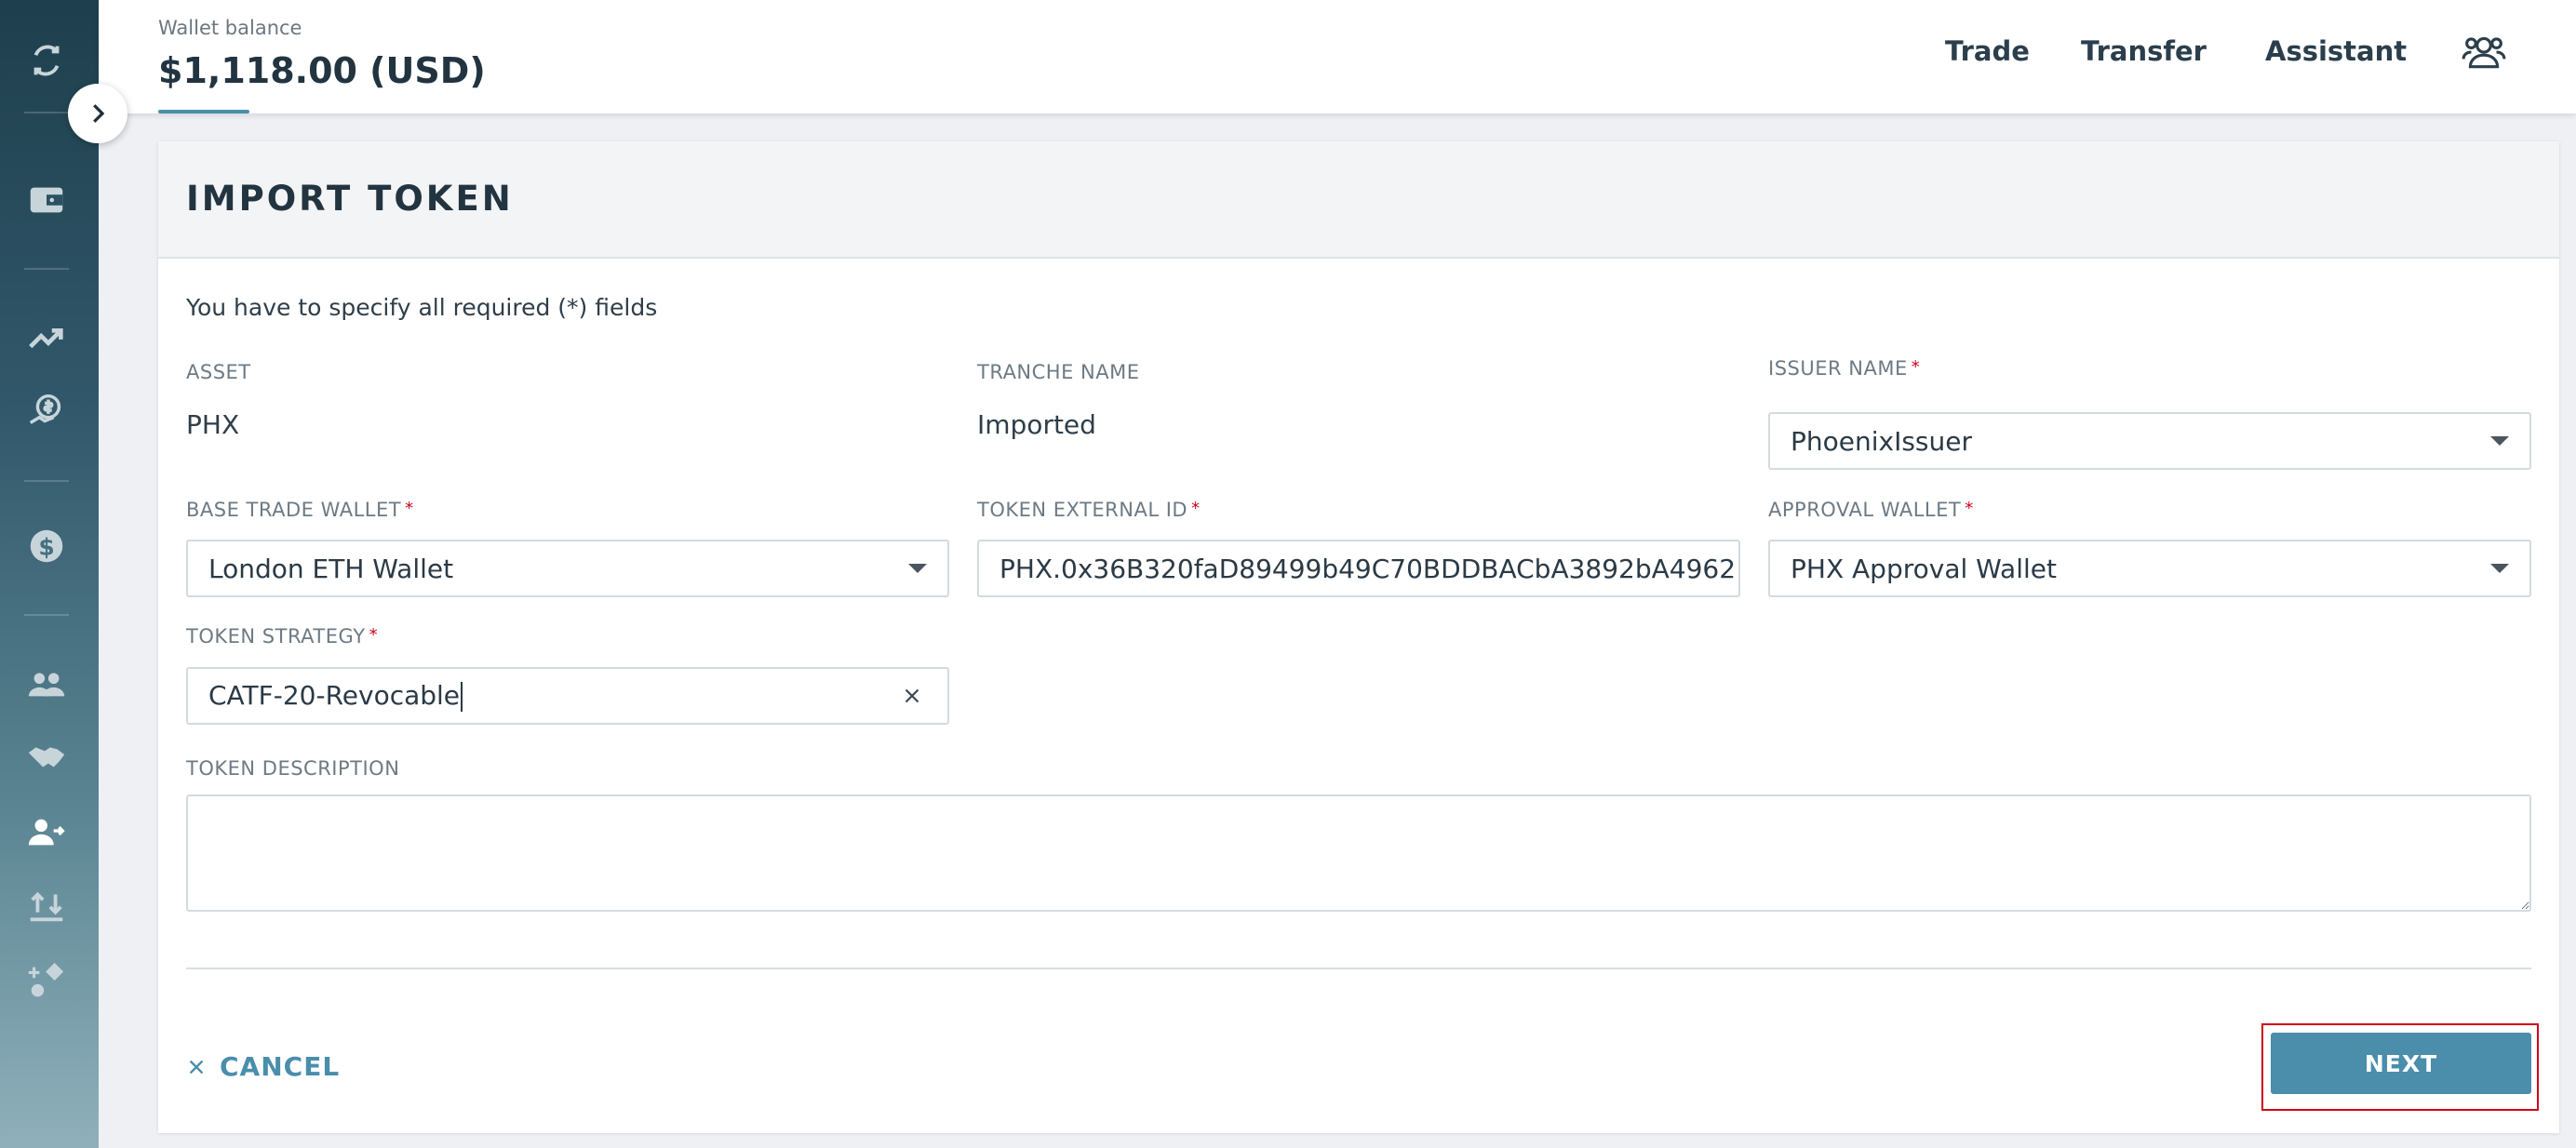 This screenshot has width=2576, height=1148. What do you see at coordinates (350, 199) in the screenshot?
I see `page-title: IMPORT TOKEN` at bounding box center [350, 199].